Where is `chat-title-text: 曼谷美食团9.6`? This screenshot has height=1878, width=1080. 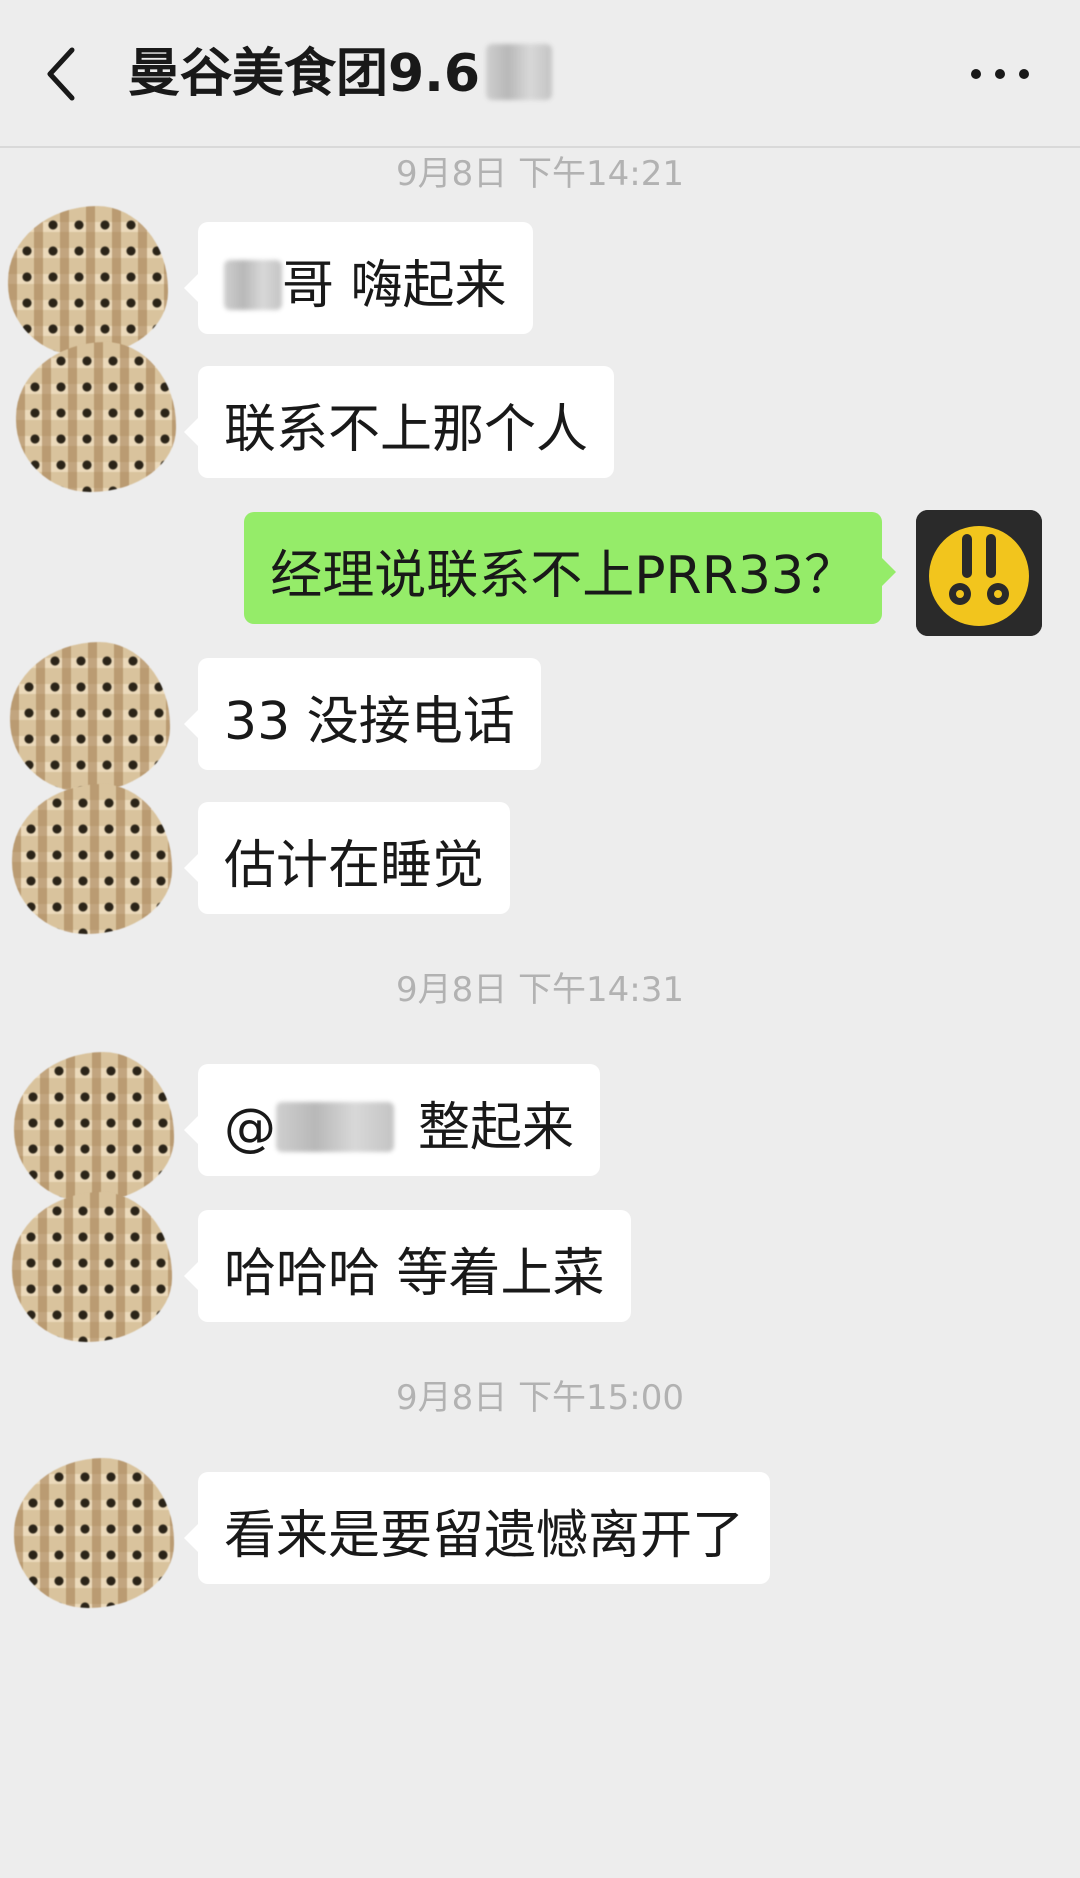
chat-title-text: 曼谷美食团9.6 is located at coordinates (304, 74).